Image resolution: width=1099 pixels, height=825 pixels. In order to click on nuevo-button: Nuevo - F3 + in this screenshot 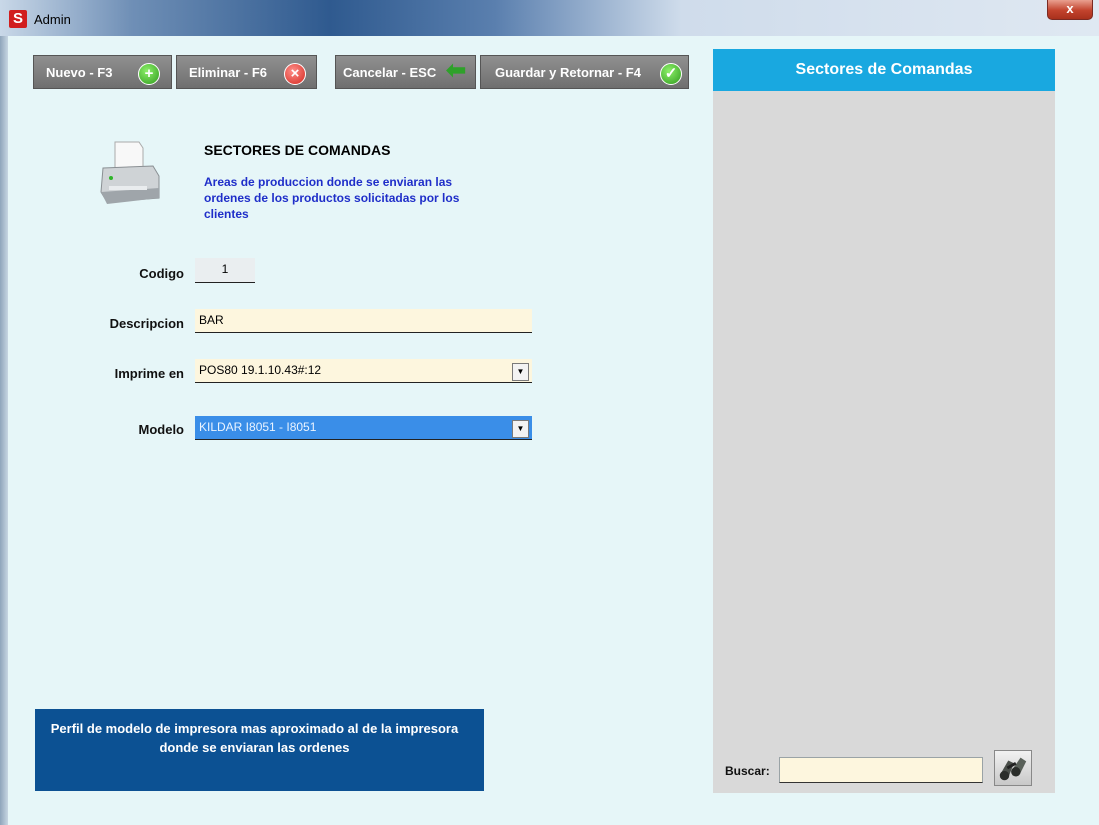, I will do `click(102, 72)`.